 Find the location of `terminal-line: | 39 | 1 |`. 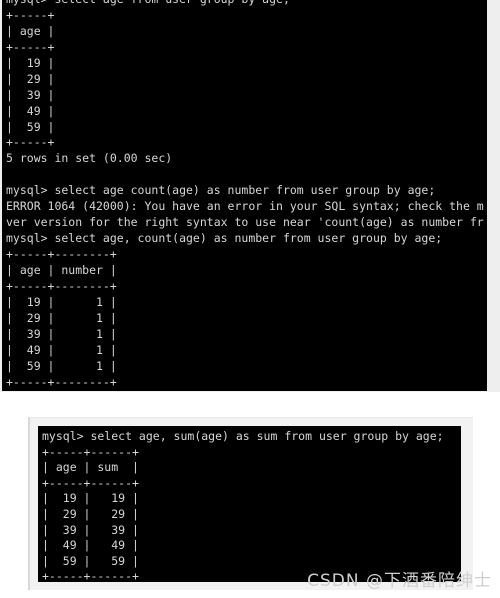

terminal-line: | 39 | 1 | is located at coordinates (61, 333).